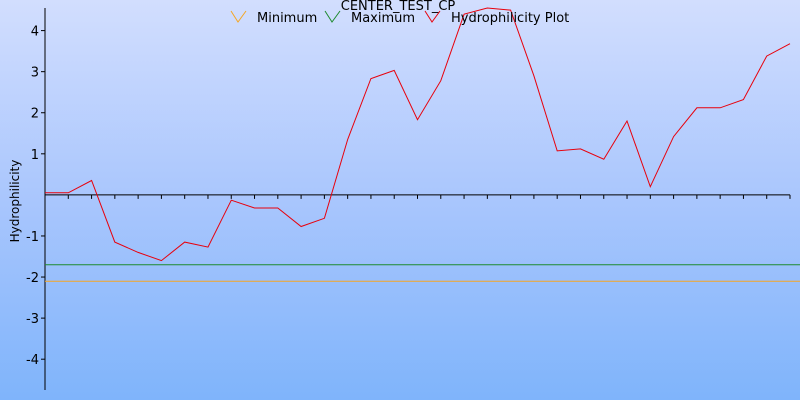 The height and width of the screenshot is (400, 800). What do you see at coordinates (32, 319) in the screenshot?
I see `y-tick-label: -3` at bounding box center [32, 319].